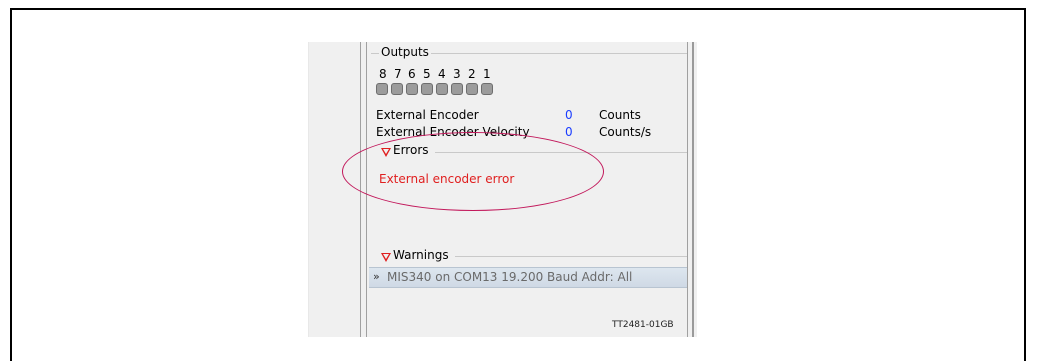 The height and width of the screenshot is (361, 1037). I want to click on outputs-group-line-right, so click(559, 53).